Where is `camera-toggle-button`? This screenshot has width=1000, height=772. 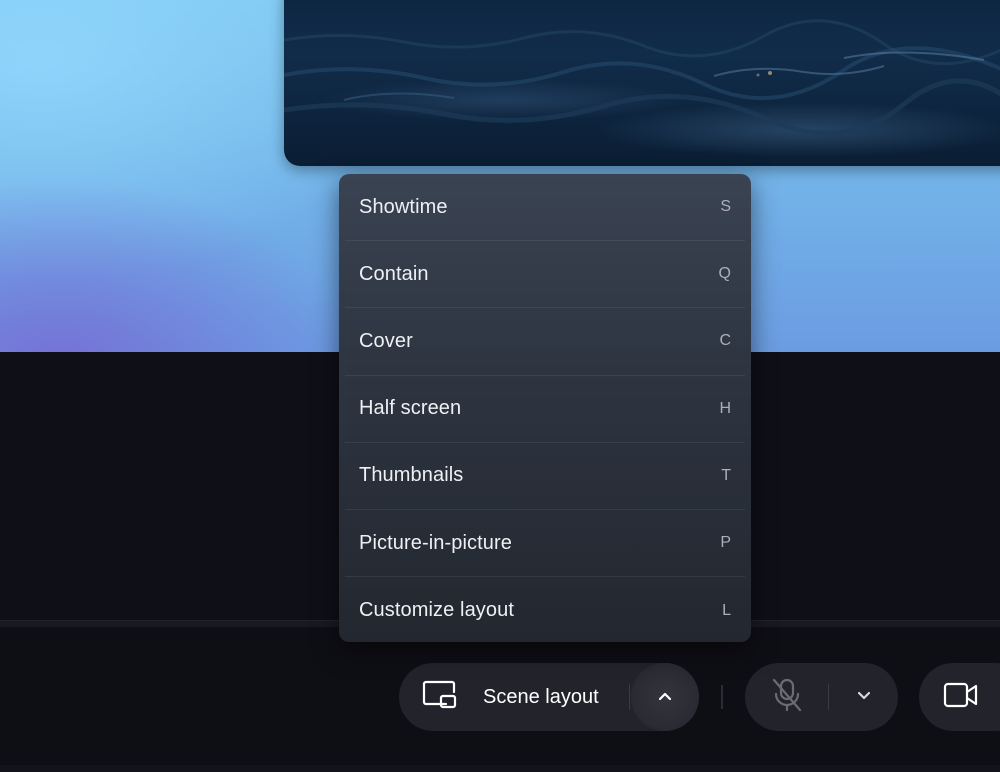
camera-toggle-button is located at coordinates (961, 697).